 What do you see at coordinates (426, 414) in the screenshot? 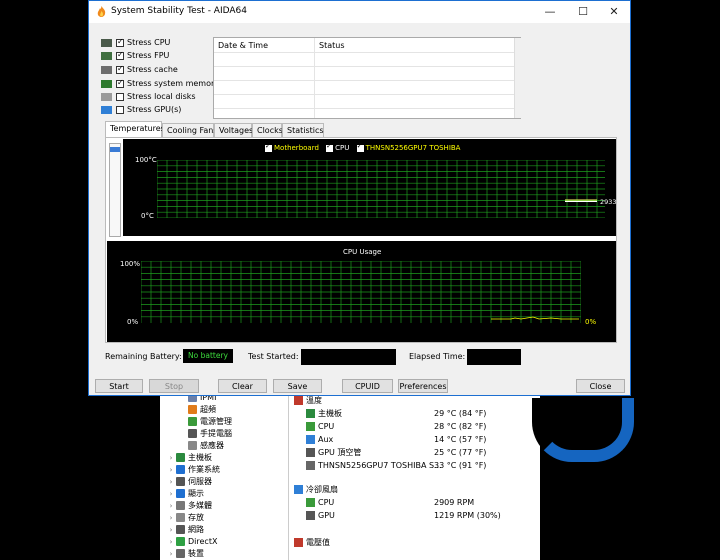
I see `sensor-row: 主機板 29 °C (84 °F)` at bounding box center [426, 414].